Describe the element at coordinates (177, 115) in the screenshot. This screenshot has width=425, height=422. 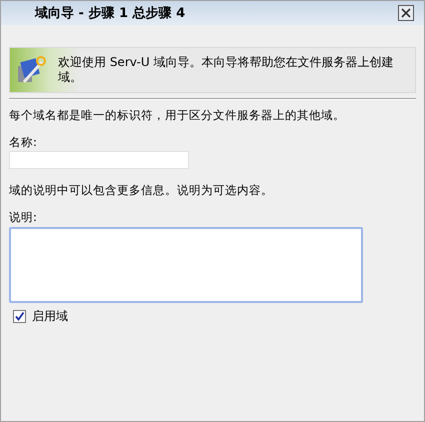
I see `intro-text: 每个域名都是唯一的标识符，用于区分文件服务器上的其他域。` at that location.